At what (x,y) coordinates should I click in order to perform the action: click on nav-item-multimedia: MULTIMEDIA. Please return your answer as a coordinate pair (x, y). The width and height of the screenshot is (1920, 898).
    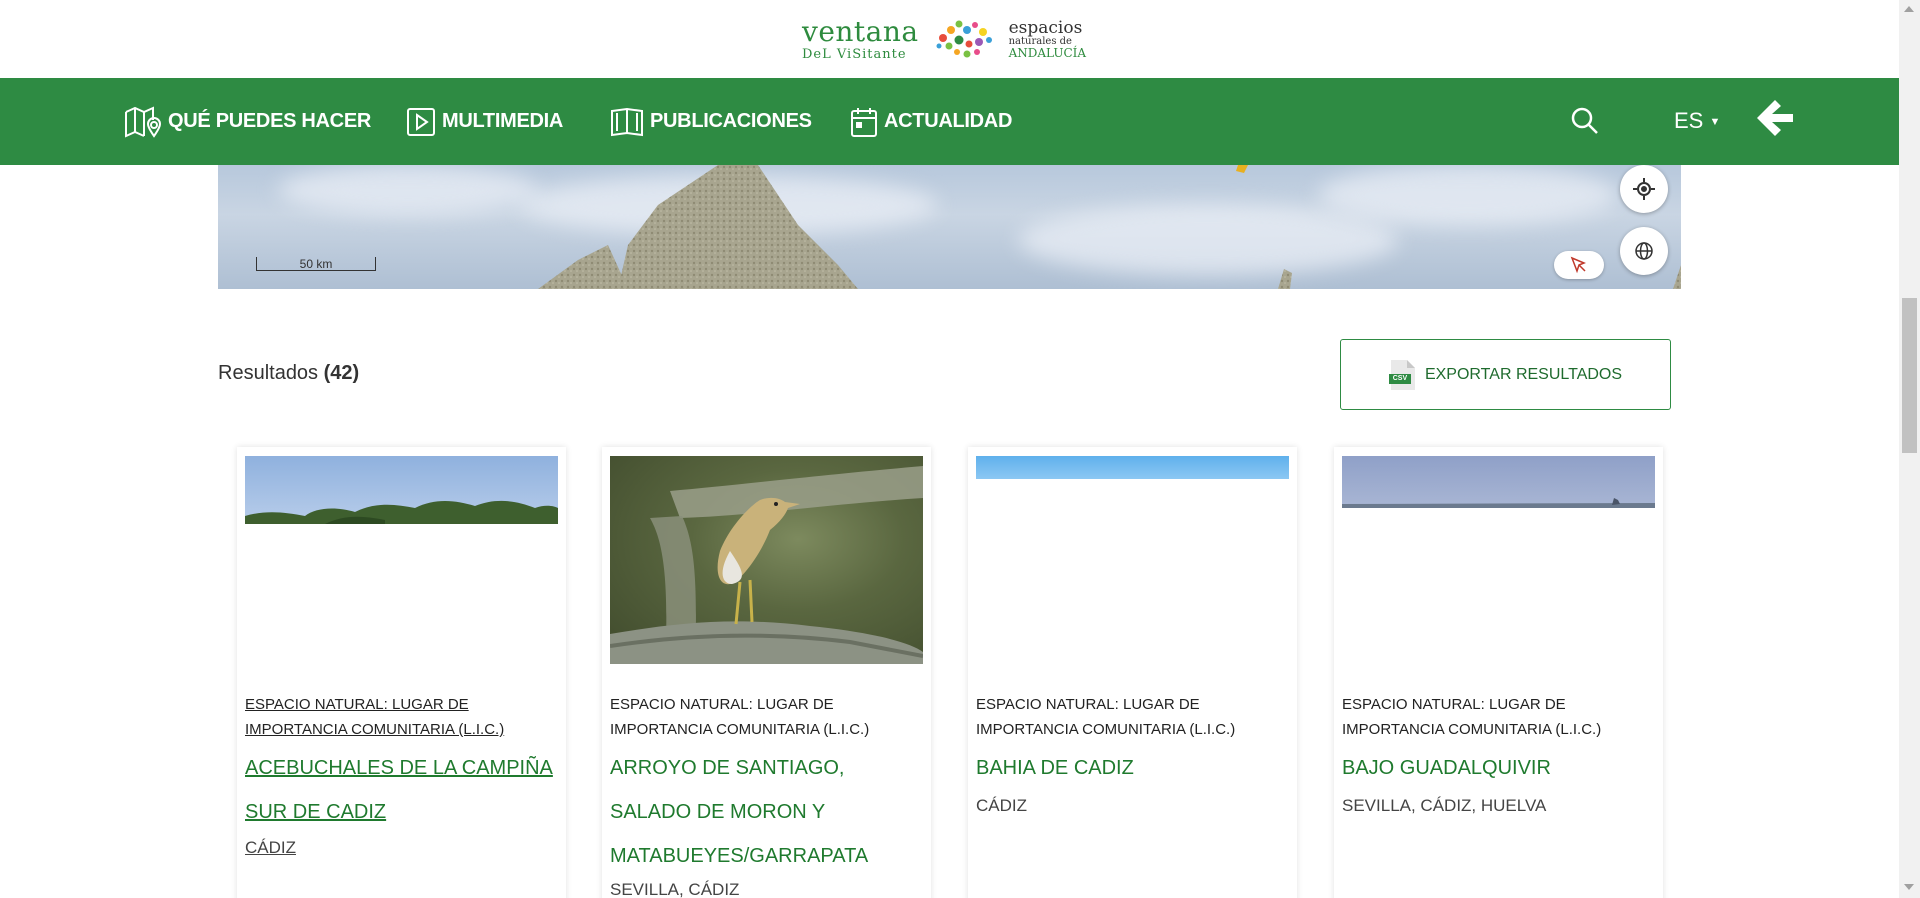
    Looking at the image, I should click on (484, 121).